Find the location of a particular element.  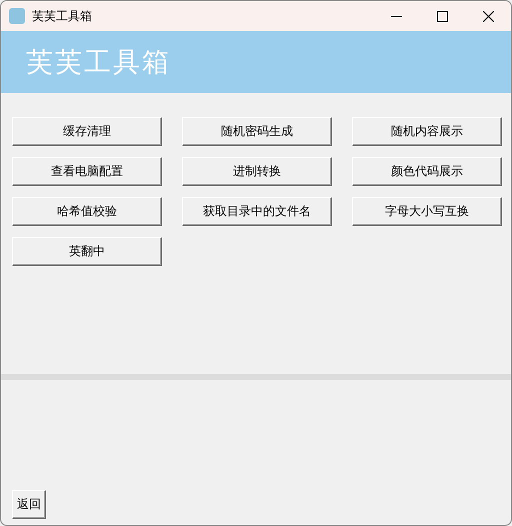

window-title: 芙芙工具箱 is located at coordinates (62, 16).